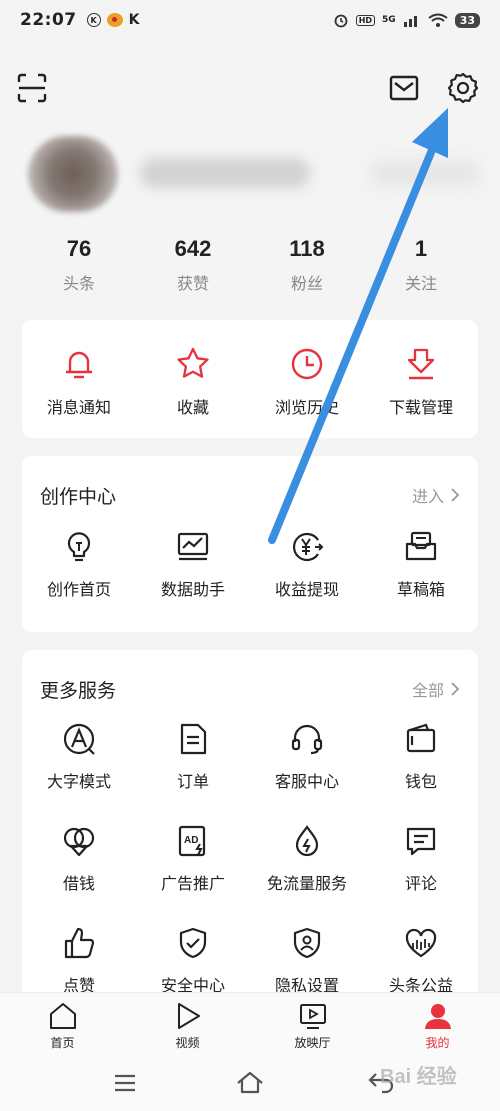  Describe the element at coordinates (437, 1016) in the screenshot. I see `profile-icon` at that location.